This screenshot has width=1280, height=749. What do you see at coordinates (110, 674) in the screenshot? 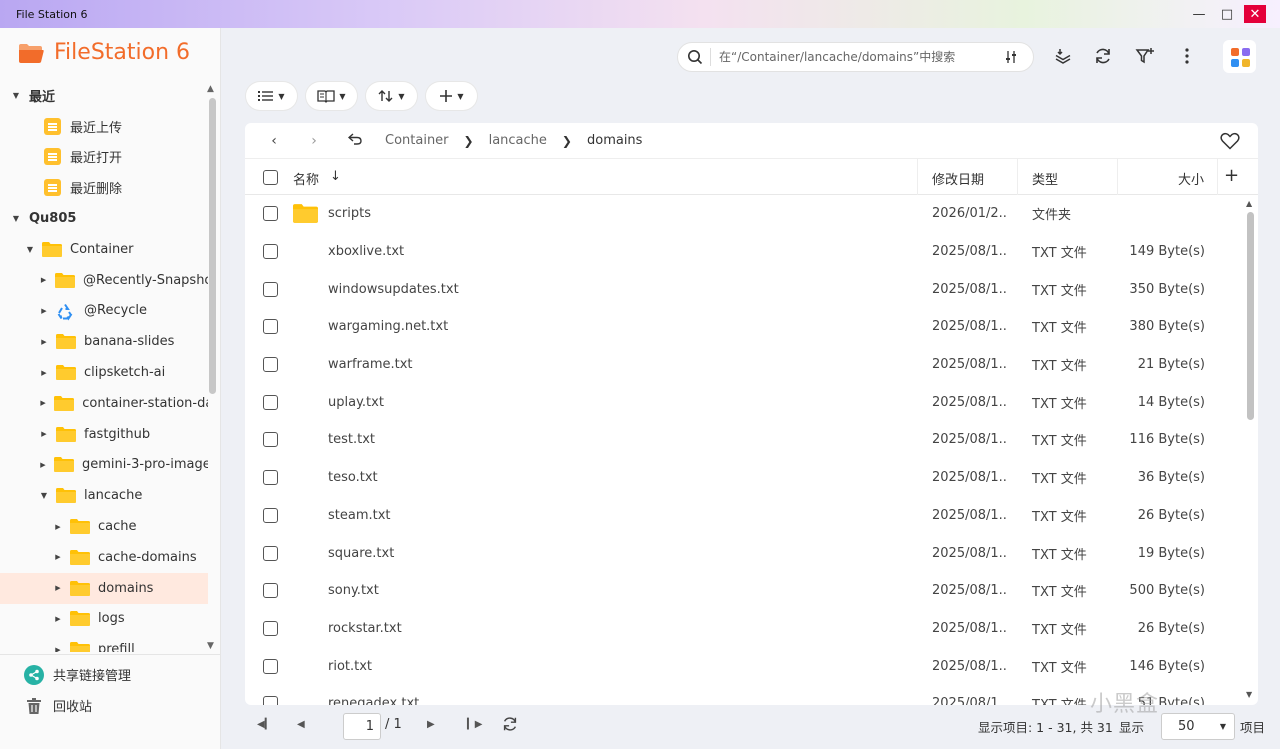
I see `share-link-management: 共享链接管理` at bounding box center [110, 674].